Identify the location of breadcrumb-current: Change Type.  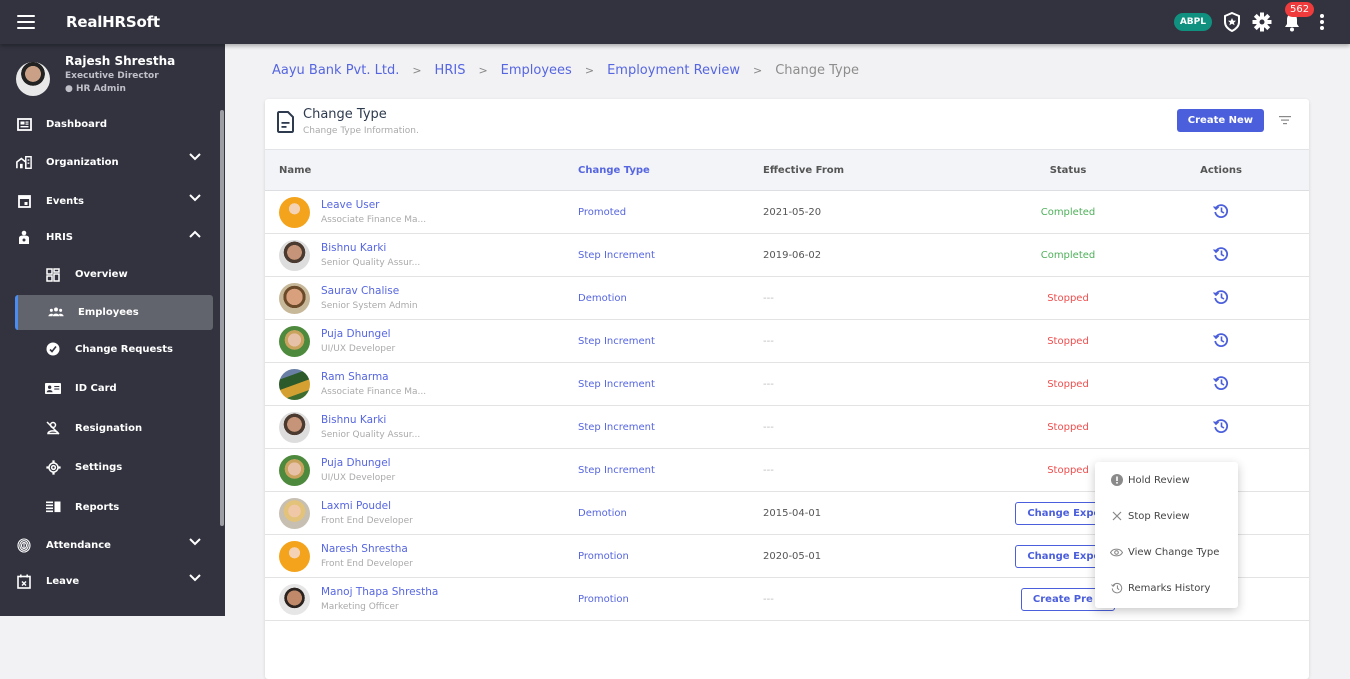
(817, 70).